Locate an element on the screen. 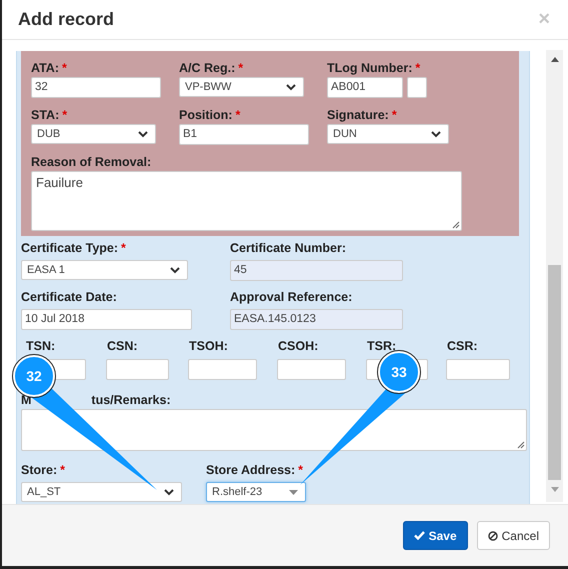 The width and height of the screenshot is (568, 569). field-label: Approval Reference: is located at coordinates (291, 297).